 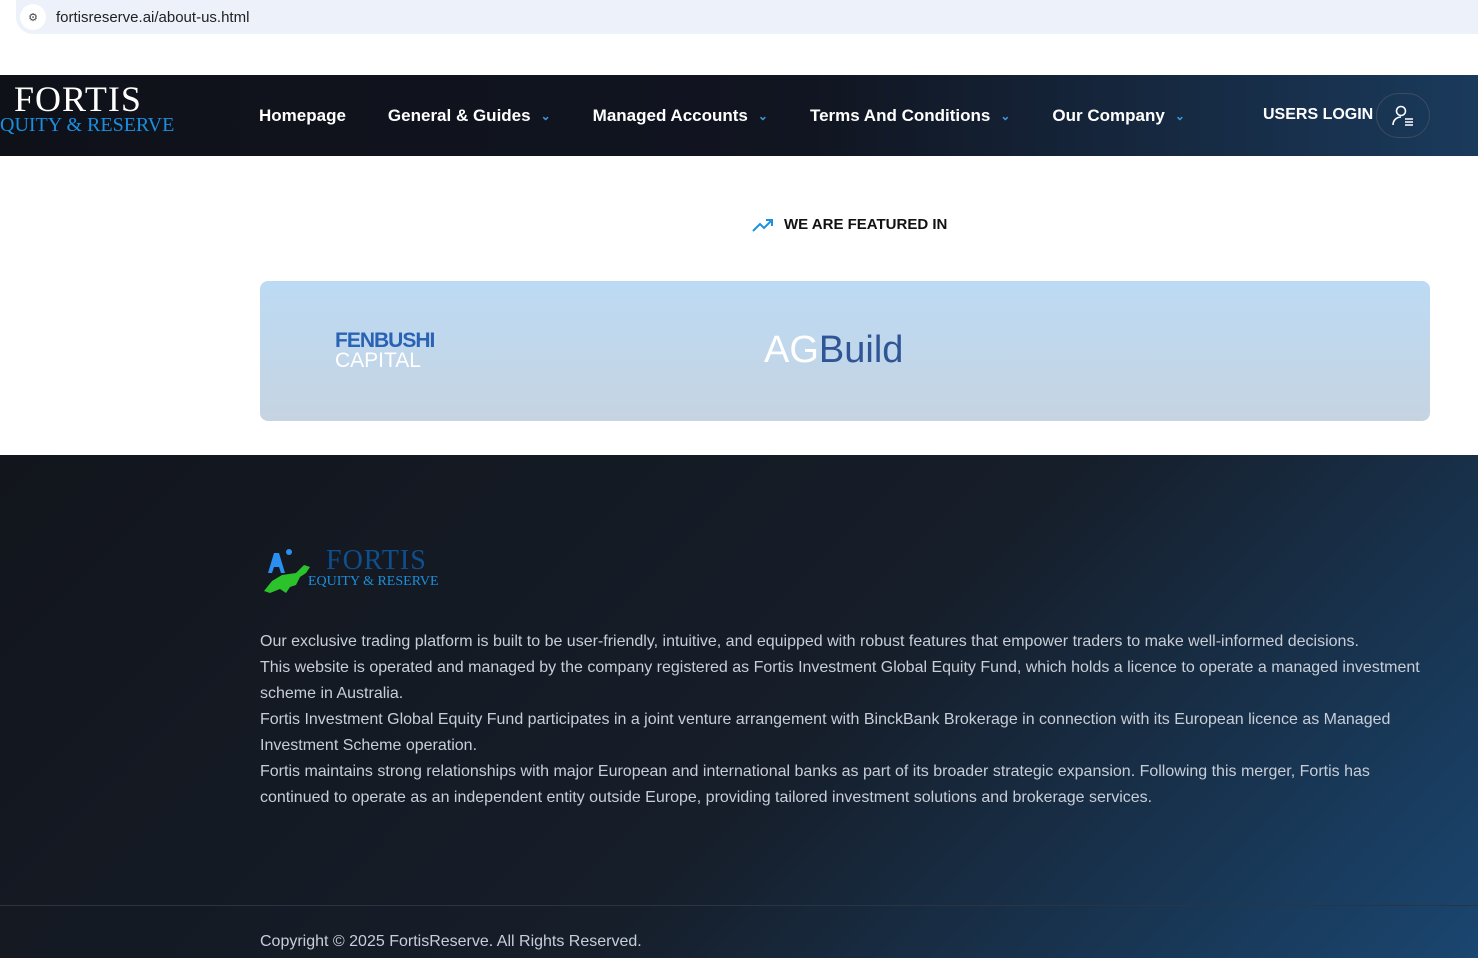 I want to click on site-settings-icon: ⚙, so click(x=33, y=17).